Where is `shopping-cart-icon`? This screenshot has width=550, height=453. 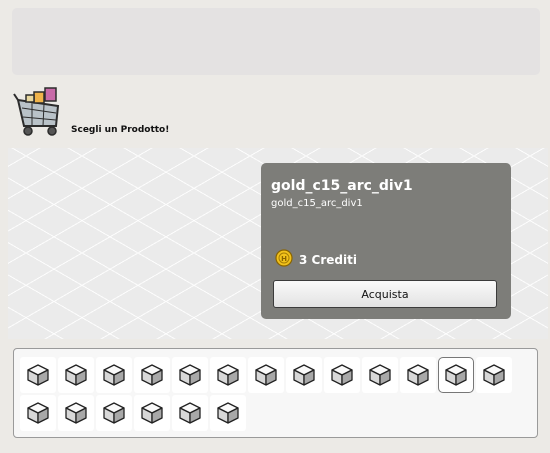 shopping-cart-icon is located at coordinates (36, 111).